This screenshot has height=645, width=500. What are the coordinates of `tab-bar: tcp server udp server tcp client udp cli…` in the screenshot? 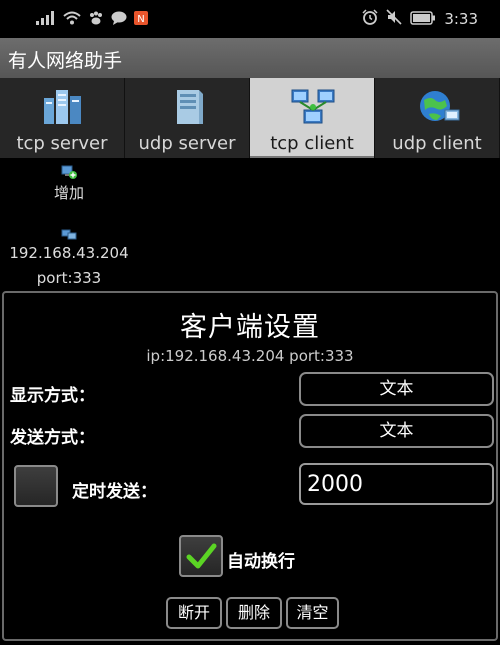 It's located at (250, 118).